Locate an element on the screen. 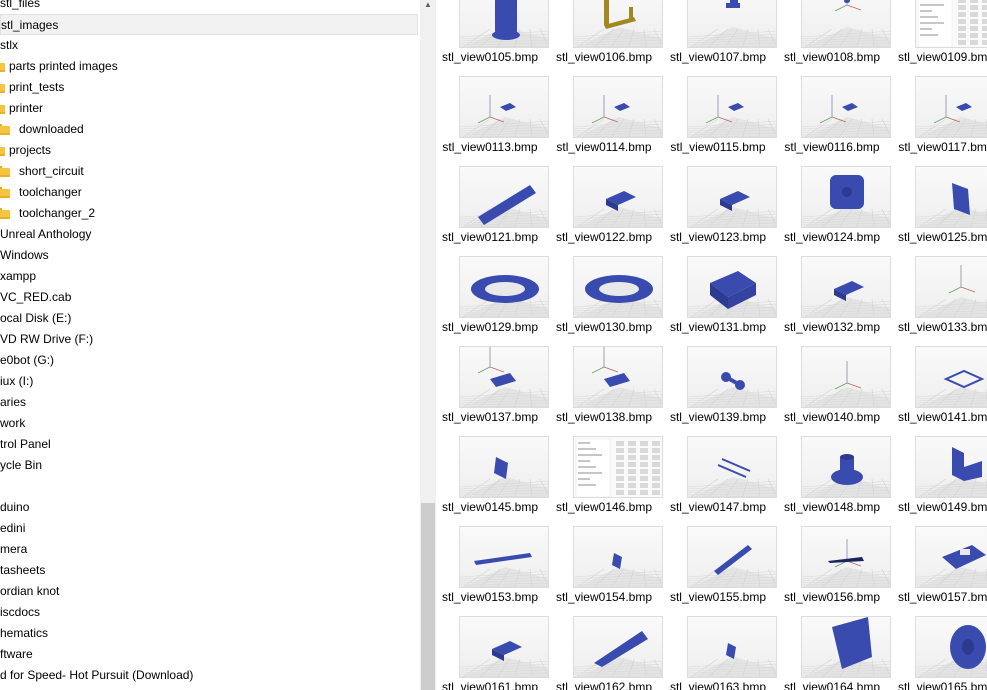 The width and height of the screenshot is (987, 690). file-item: stl_view0153.bmp is located at coordinates (492, 568).